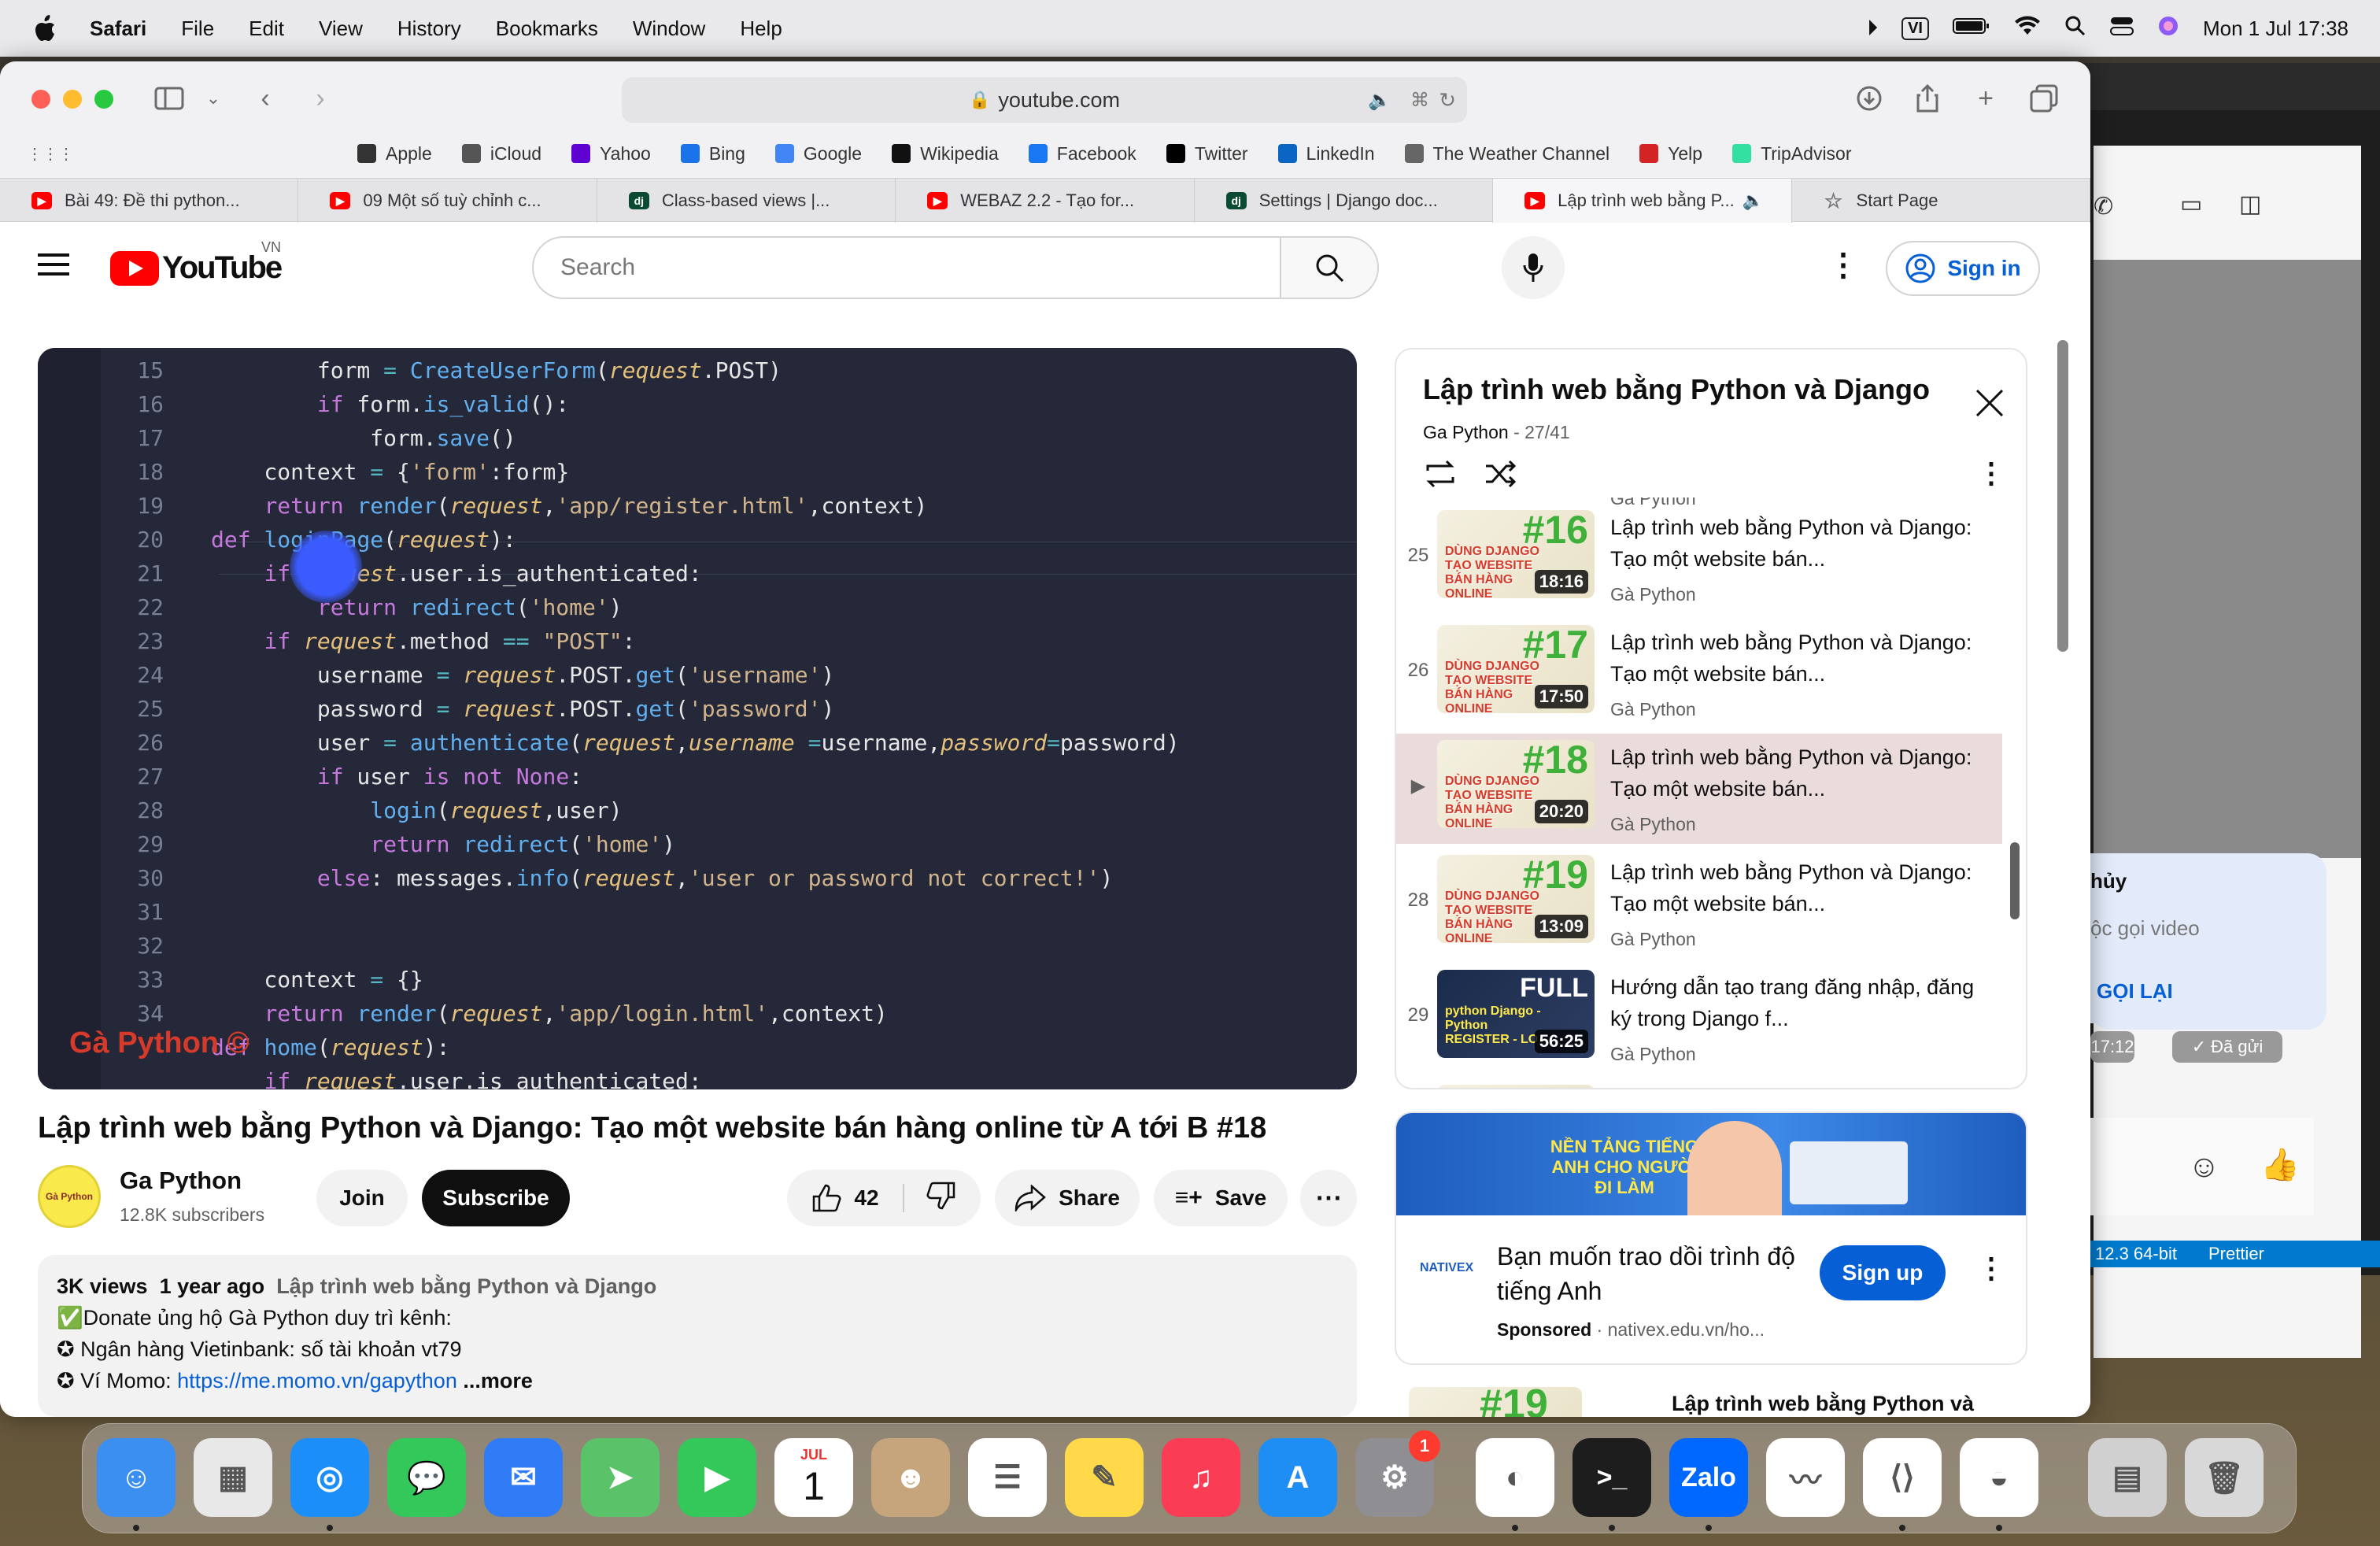 Image resolution: width=2380 pixels, height=1546 pixels. What do you see at coordinates (1516, 1087) in the screenshot?
I see `video-thumbnail: #20` at bounding box center [1516, 1087].